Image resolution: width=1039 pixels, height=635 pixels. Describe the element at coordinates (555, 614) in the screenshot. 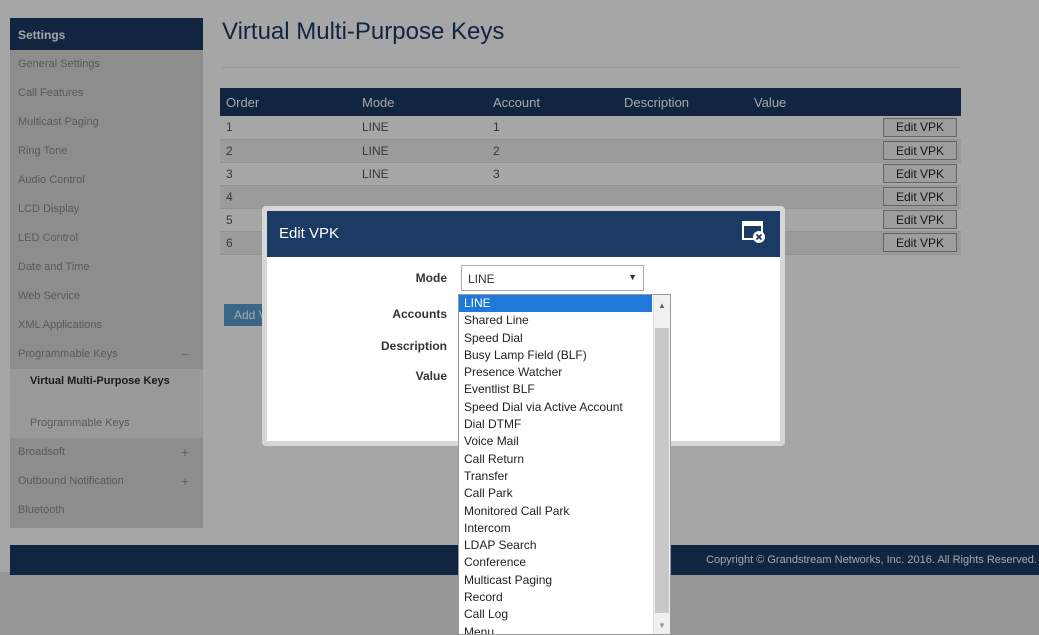

I see `dropdown-option: Call Log` at that location.